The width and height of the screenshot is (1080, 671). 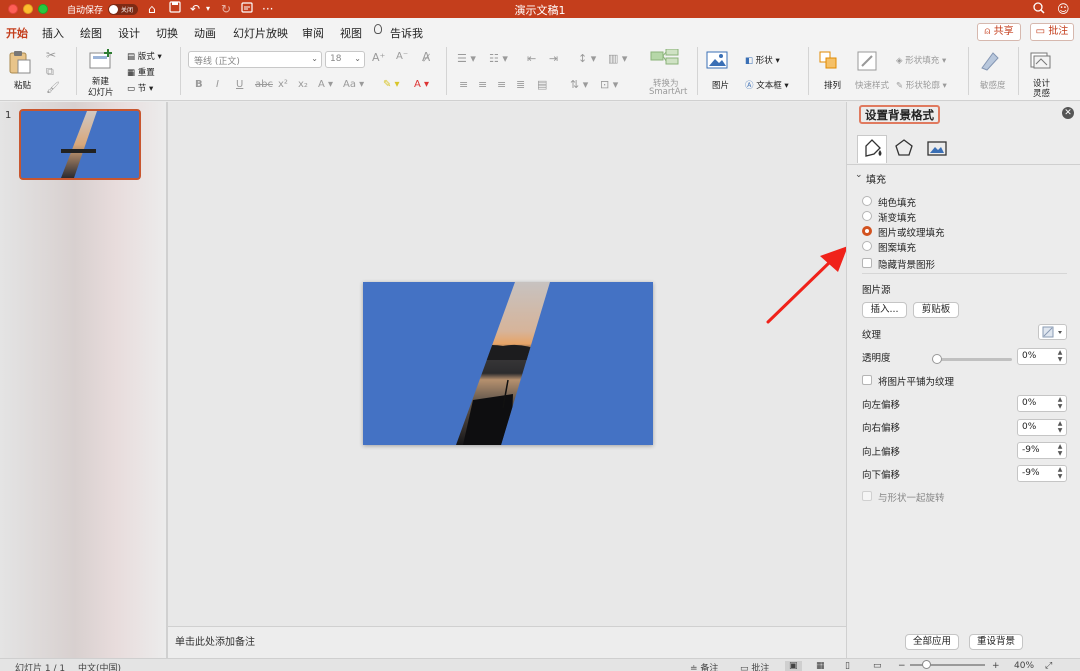 What do you see at coordinates (999, 32) in the screenshot?
I see `share-button: ⍝ 共享` at bounding box center [999, 32].